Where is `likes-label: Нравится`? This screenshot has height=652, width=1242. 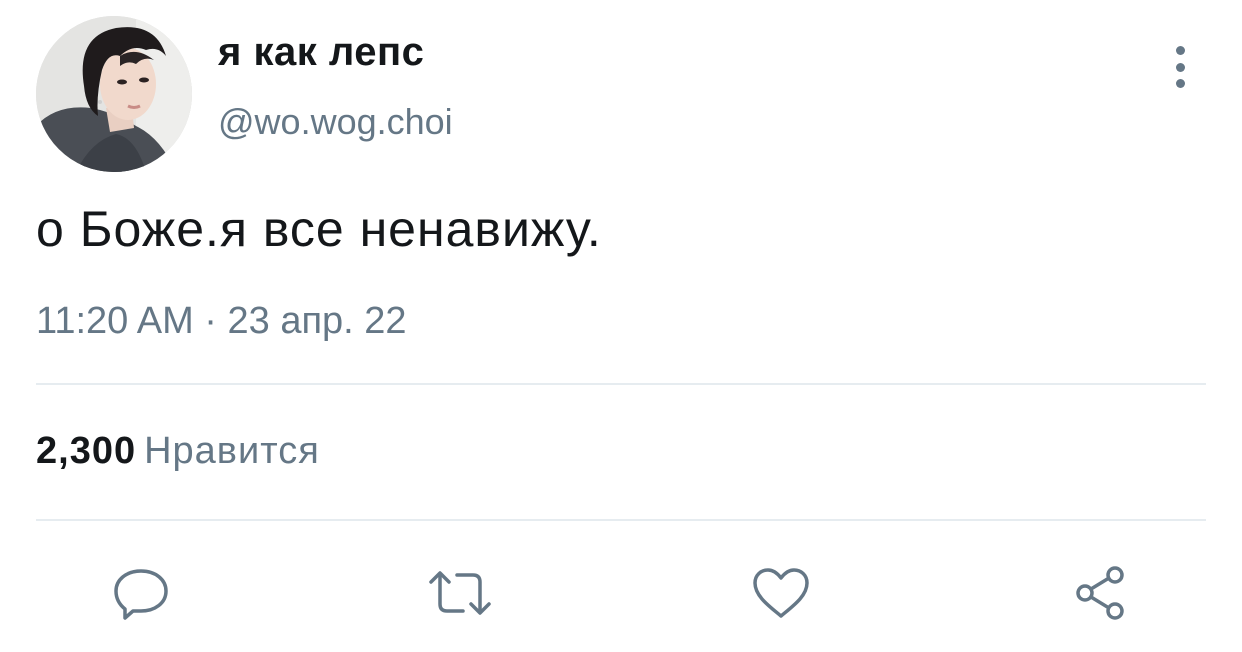 likes-label: Нравится is located at coordinates (232, 451).